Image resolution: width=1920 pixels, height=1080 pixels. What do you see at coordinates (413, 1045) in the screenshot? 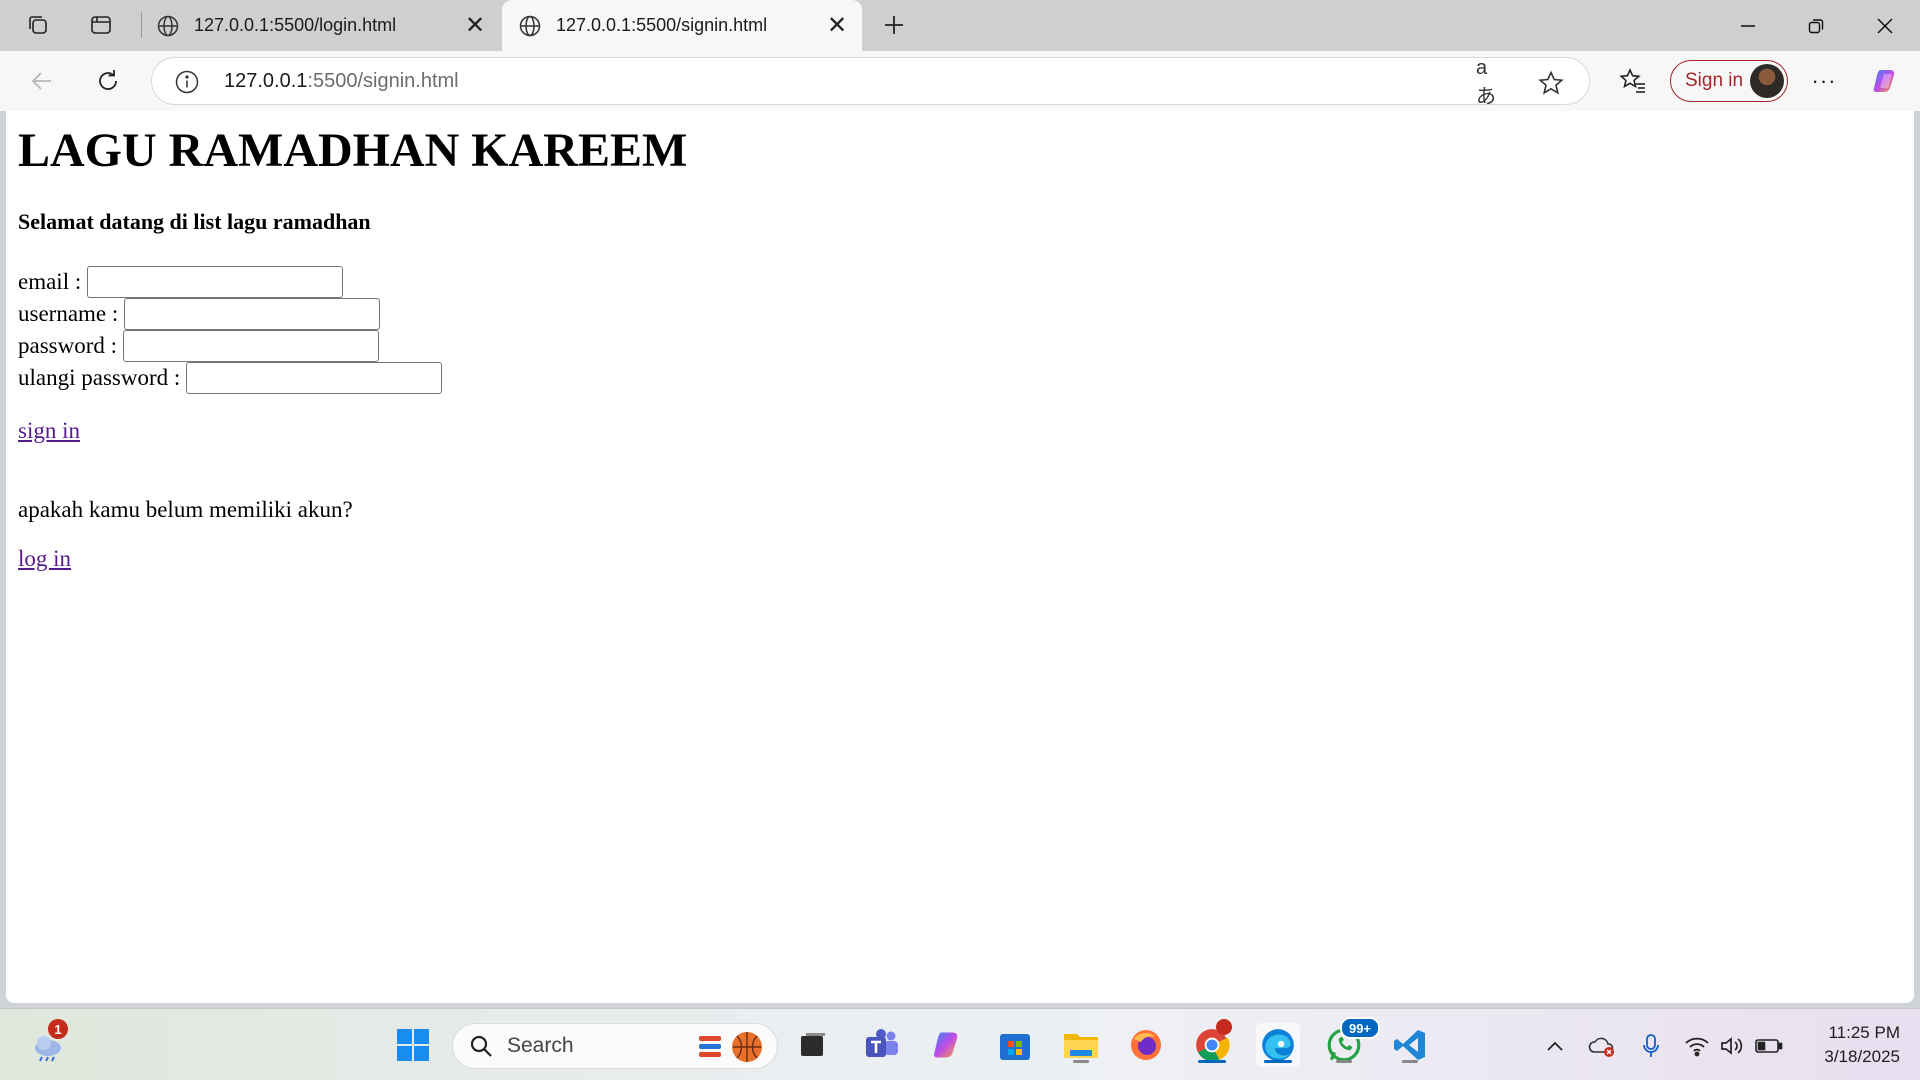
I see `start-icon` at bounding box center [413, 1045].